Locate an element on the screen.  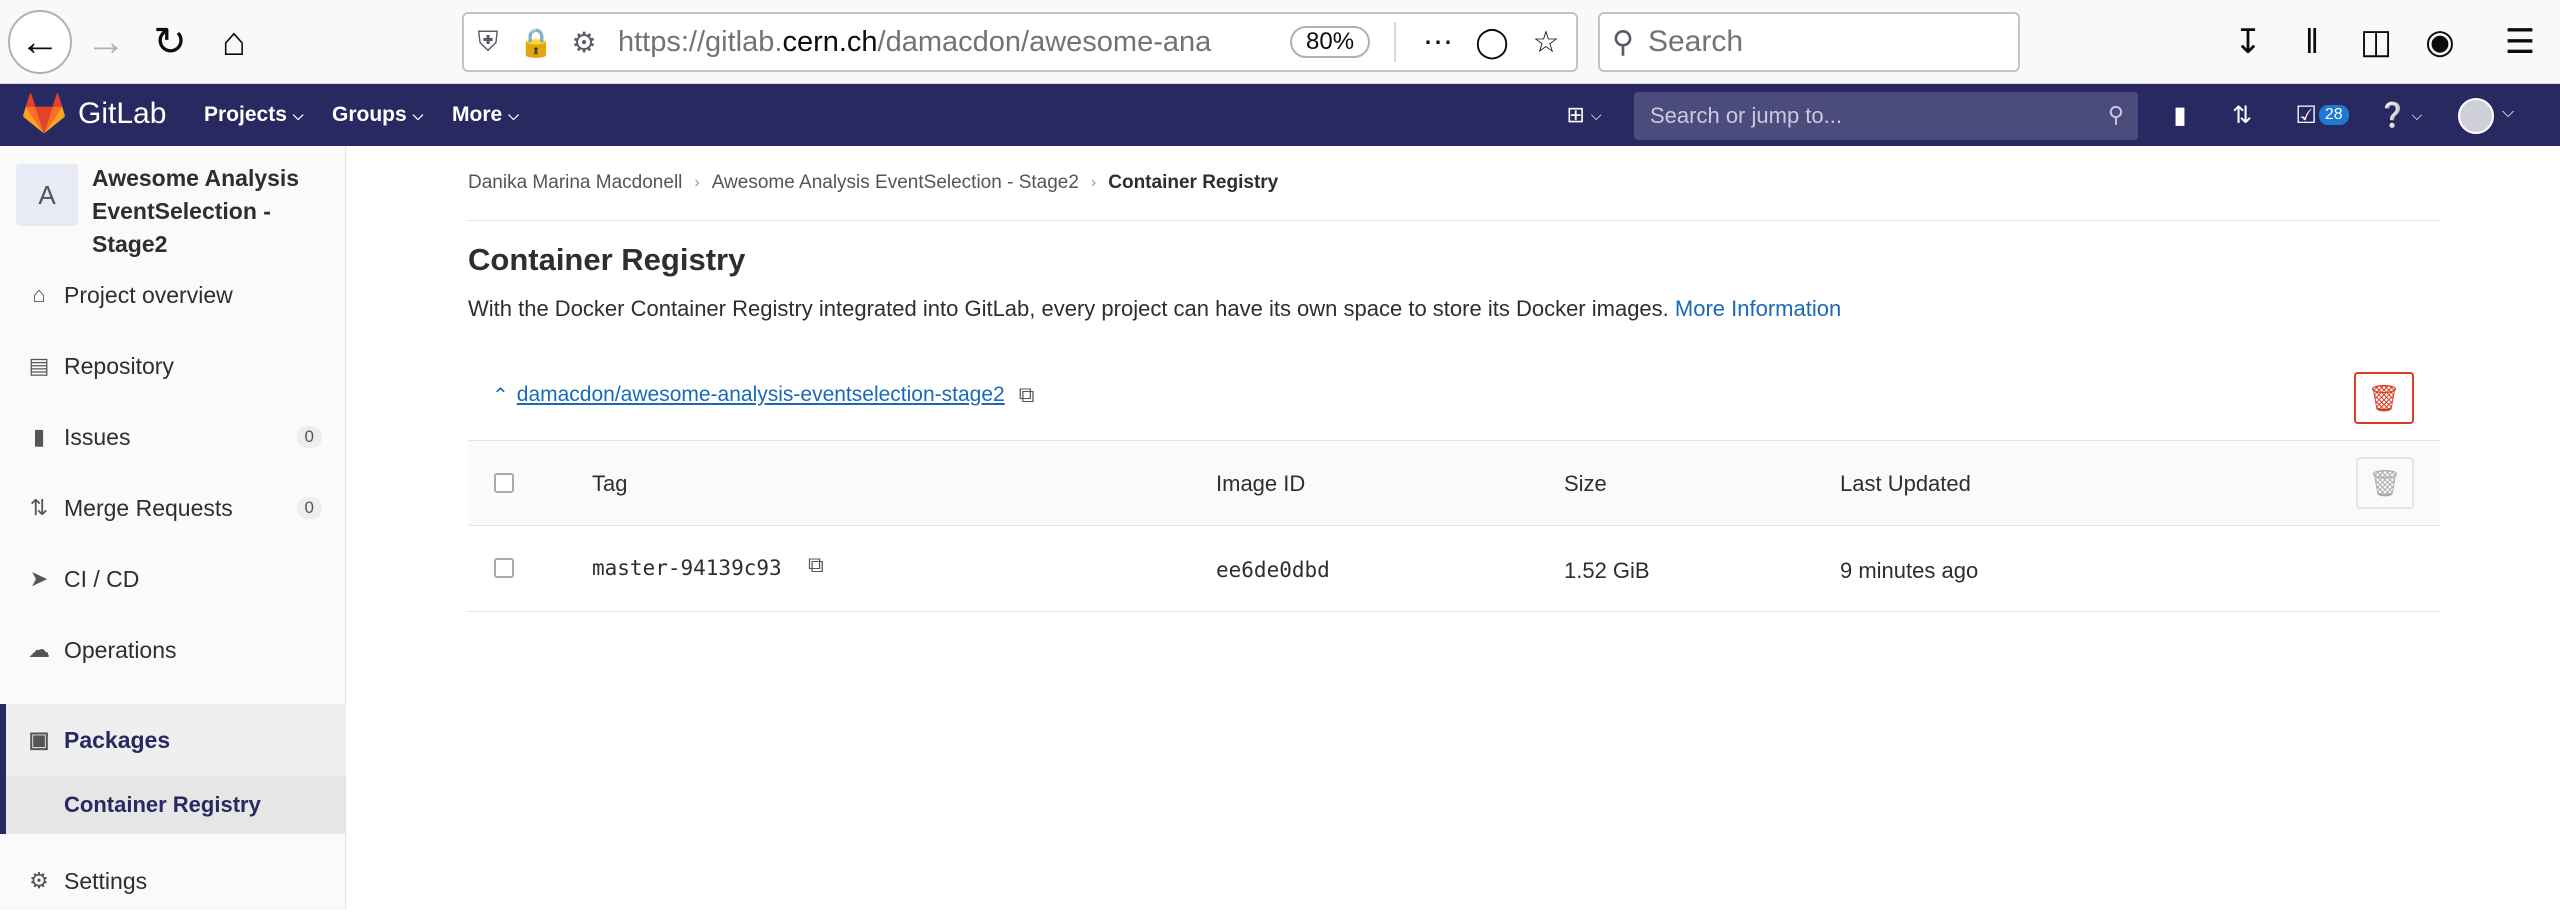
sidebar-item-merge-requests: ⇅ Merge Requests 0 is located at coordinates (173, 508).